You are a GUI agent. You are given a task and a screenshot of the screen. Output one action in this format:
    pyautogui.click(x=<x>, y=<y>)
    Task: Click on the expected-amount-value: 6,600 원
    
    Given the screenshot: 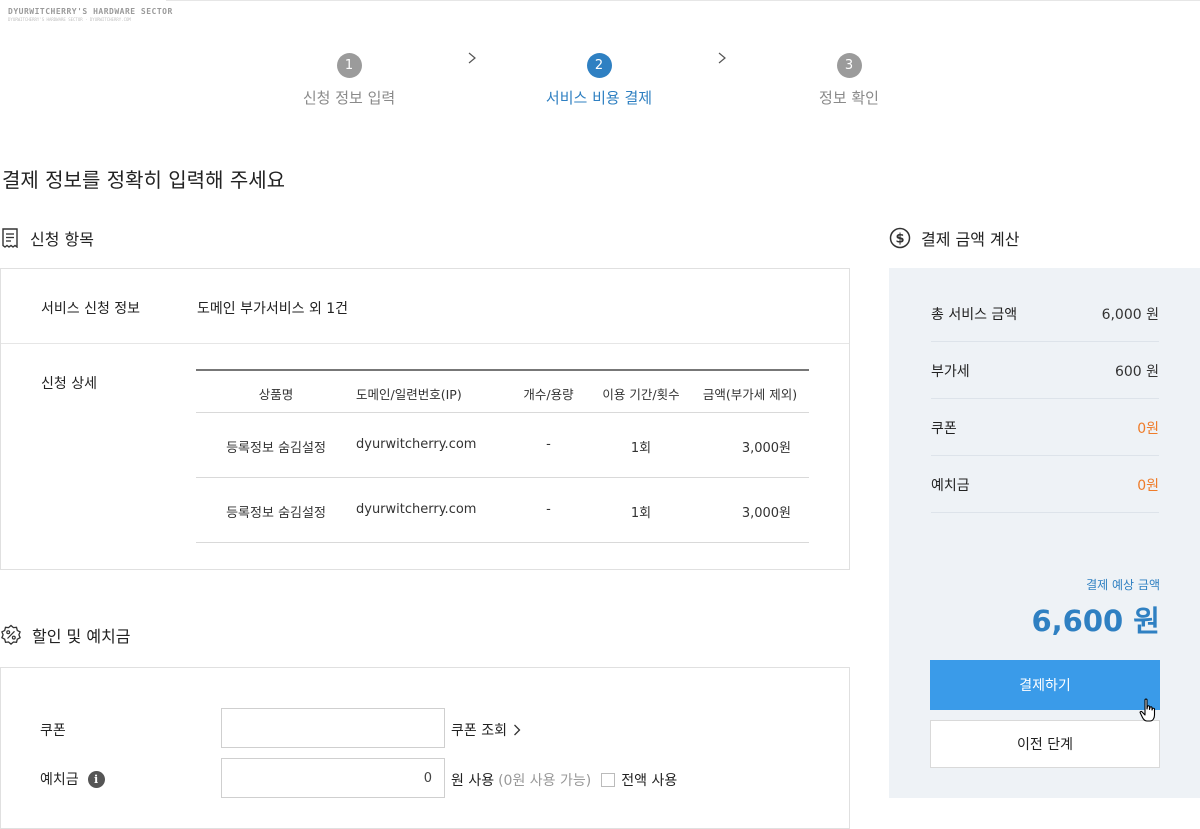 What is the action you would take?
    pyautogui.click(x=1095, y=621)
    